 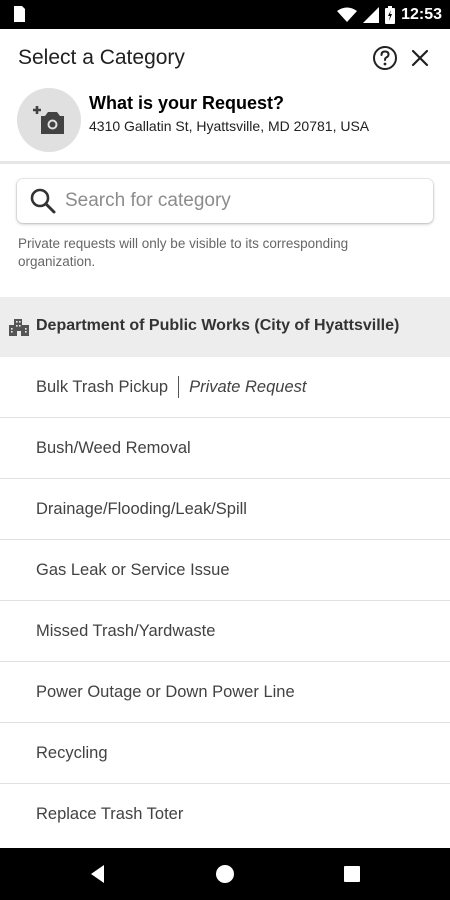 I want to click on help-icon, so click(x=385, y=58).